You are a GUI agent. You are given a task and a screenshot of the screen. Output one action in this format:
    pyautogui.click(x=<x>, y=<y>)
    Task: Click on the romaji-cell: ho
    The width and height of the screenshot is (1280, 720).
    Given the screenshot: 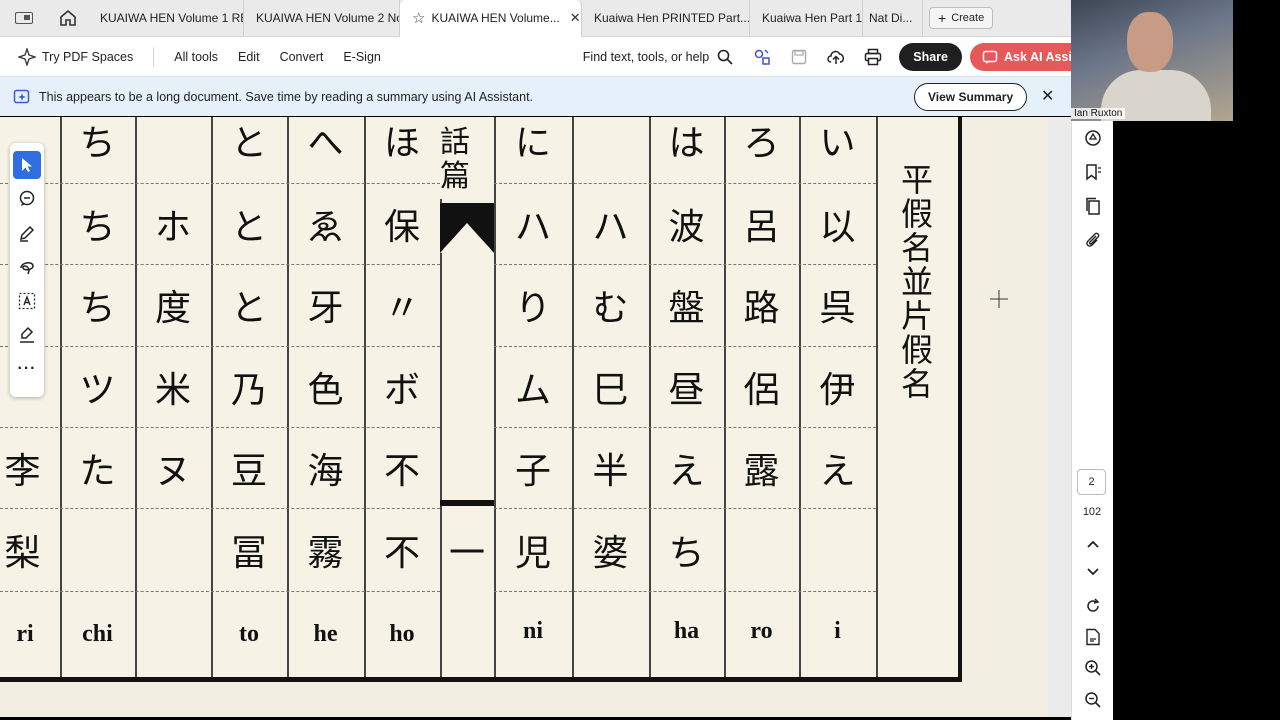 What is the action you would take?
    pyautogui.click(x=402, y=633)
    